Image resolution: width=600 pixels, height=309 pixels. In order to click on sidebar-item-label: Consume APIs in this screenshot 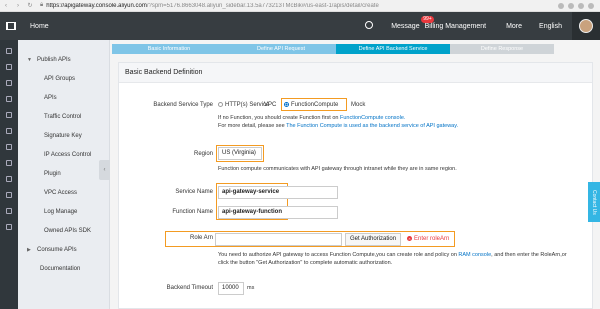, I will do `click(57, 250)`.